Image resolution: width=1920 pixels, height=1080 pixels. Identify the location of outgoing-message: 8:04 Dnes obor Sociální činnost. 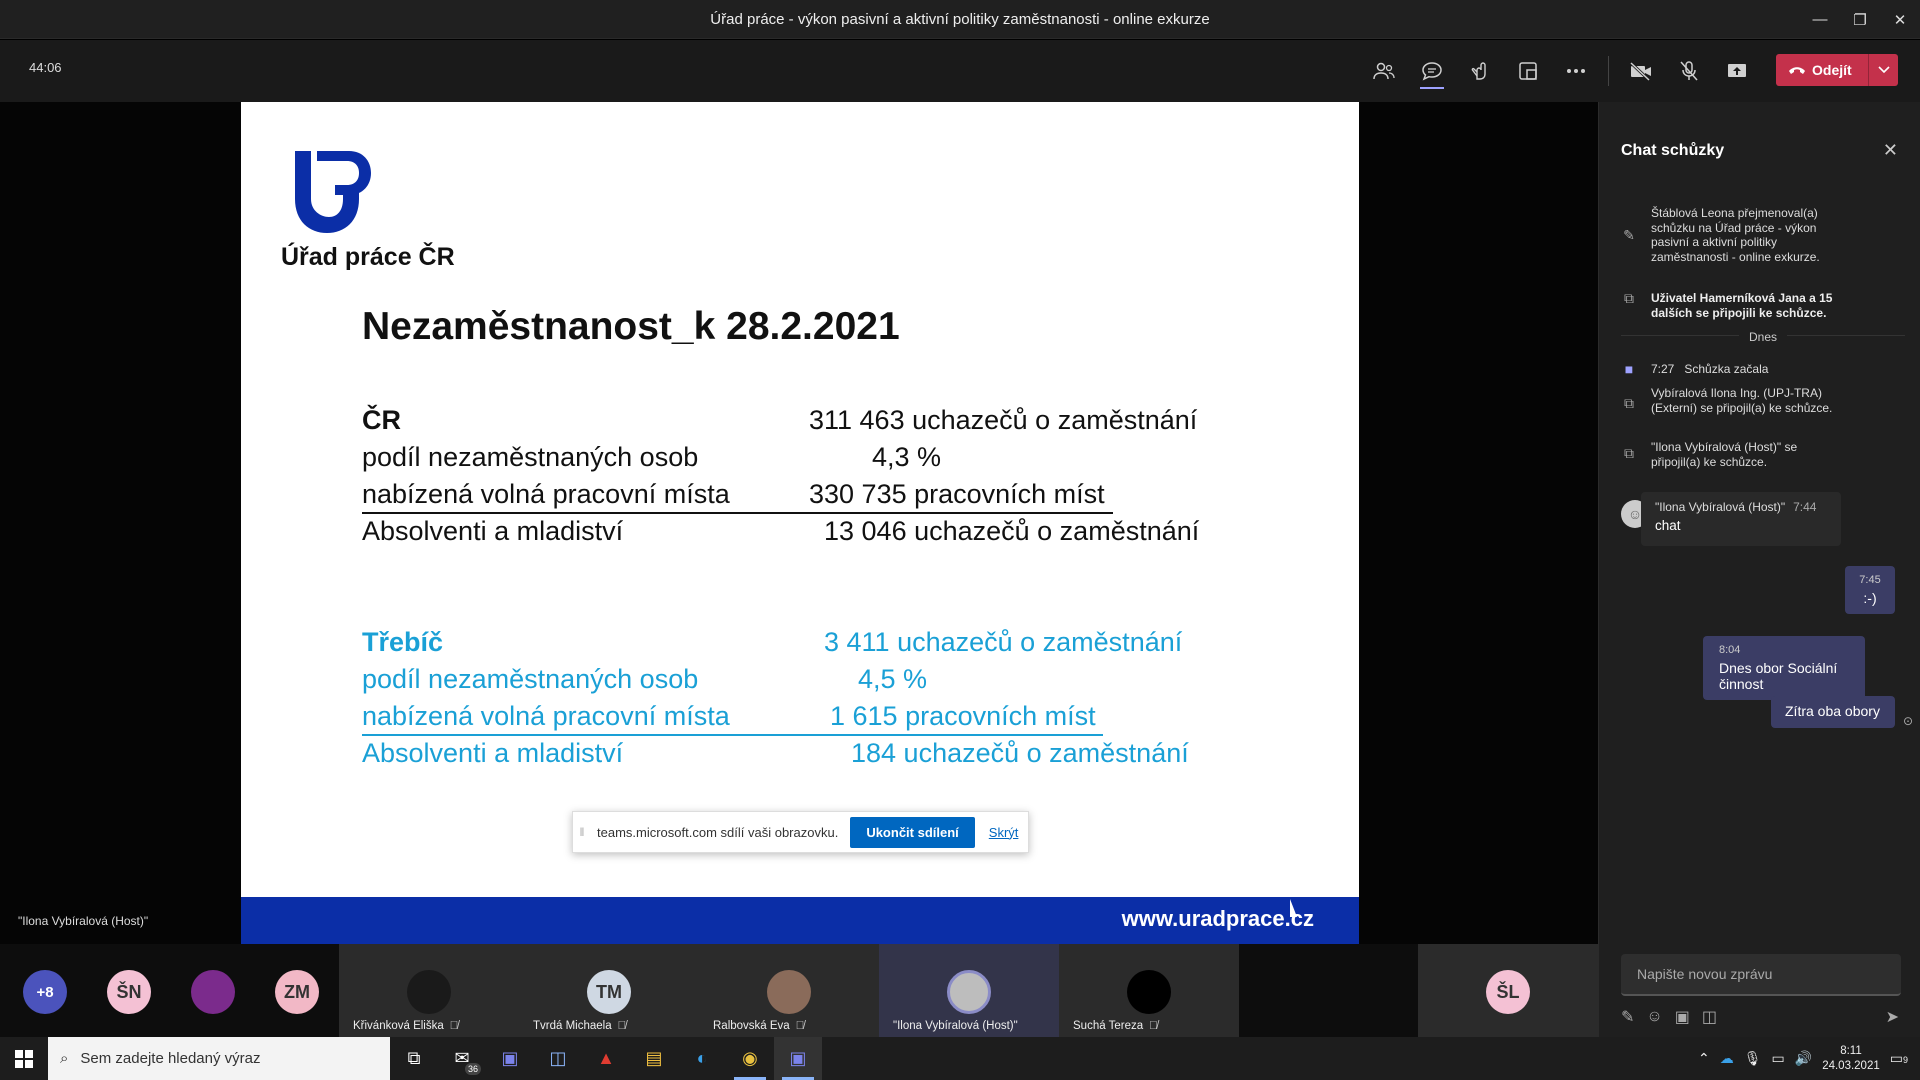
(1784, 668).